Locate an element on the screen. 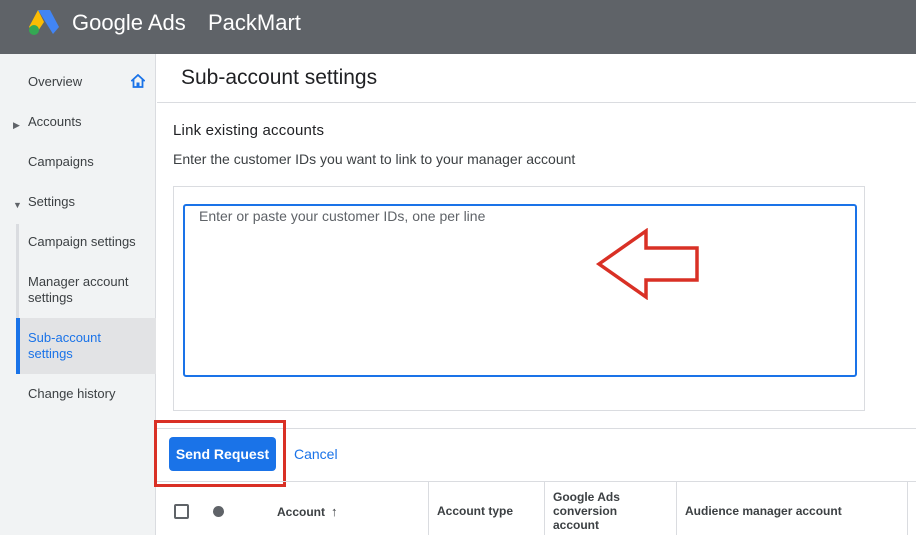 The height and width of the screenshot is (535, 916). red-arrow-annotation-icon is located at coordinates (647, 264).